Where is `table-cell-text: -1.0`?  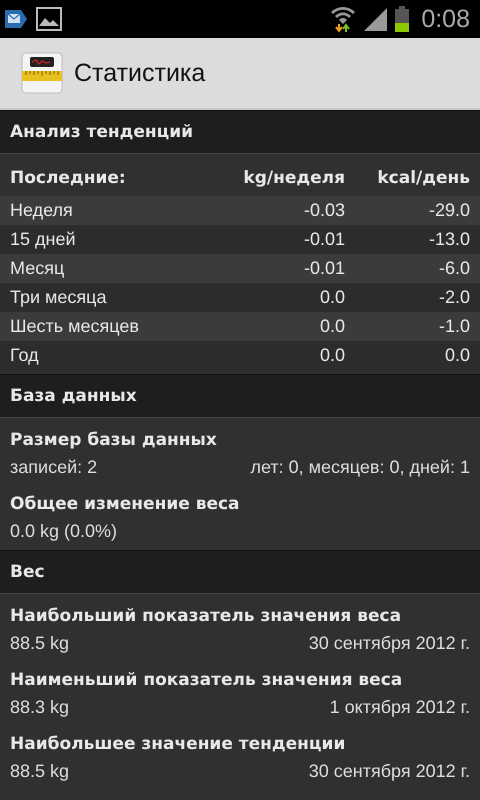 table-cell-text: -1.0 is located at coordinates (454, 326).